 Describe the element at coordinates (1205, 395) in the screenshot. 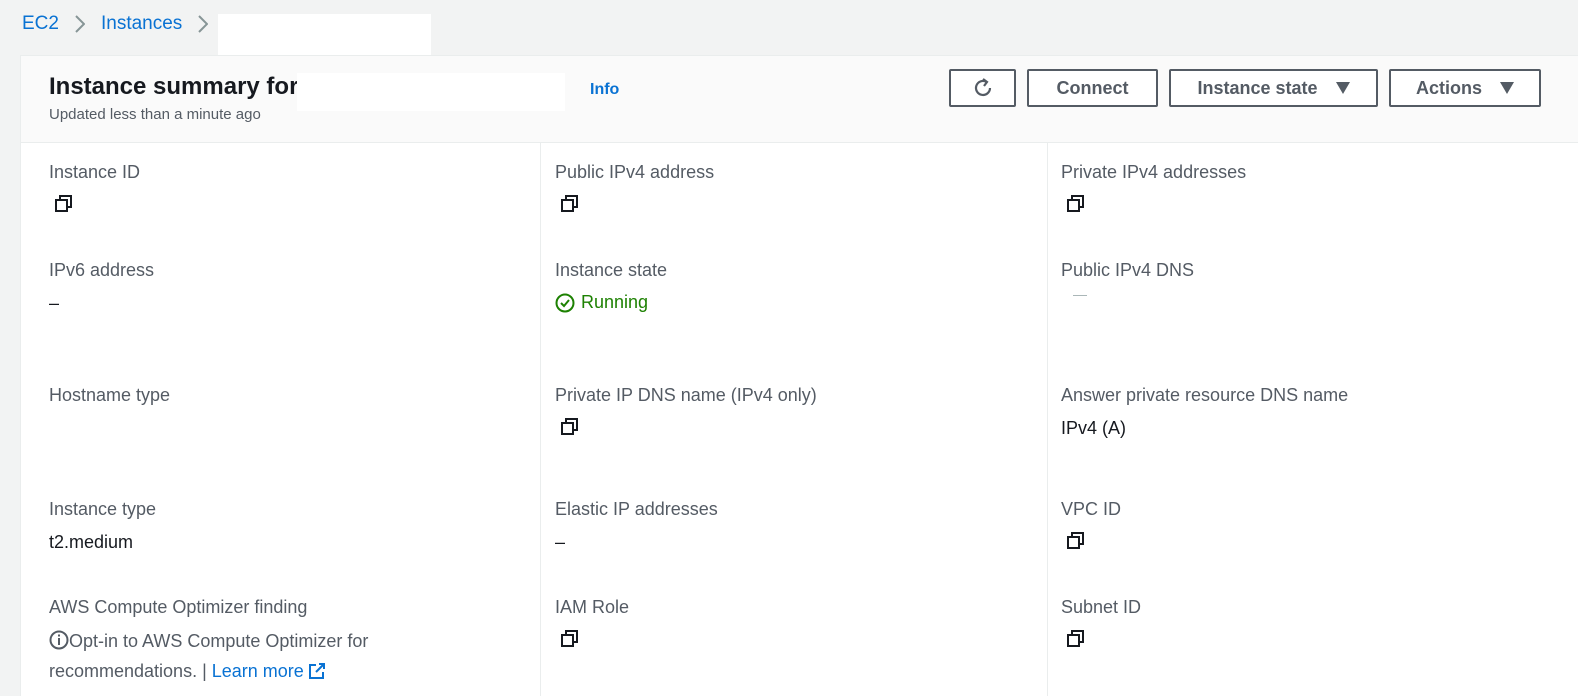

I see `field-label: Answer private resource DNS name` at that location.